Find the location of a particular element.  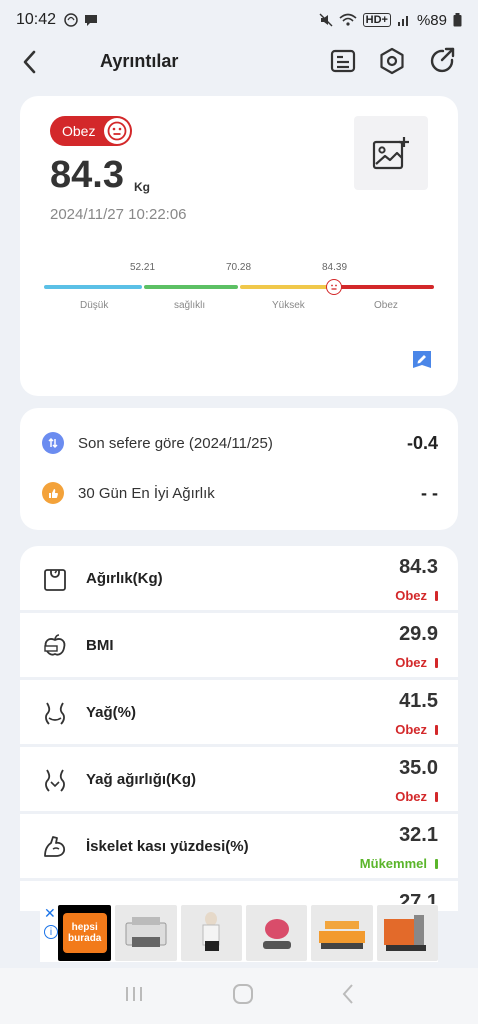

current-value-marker is located at coordinates (334, 287).